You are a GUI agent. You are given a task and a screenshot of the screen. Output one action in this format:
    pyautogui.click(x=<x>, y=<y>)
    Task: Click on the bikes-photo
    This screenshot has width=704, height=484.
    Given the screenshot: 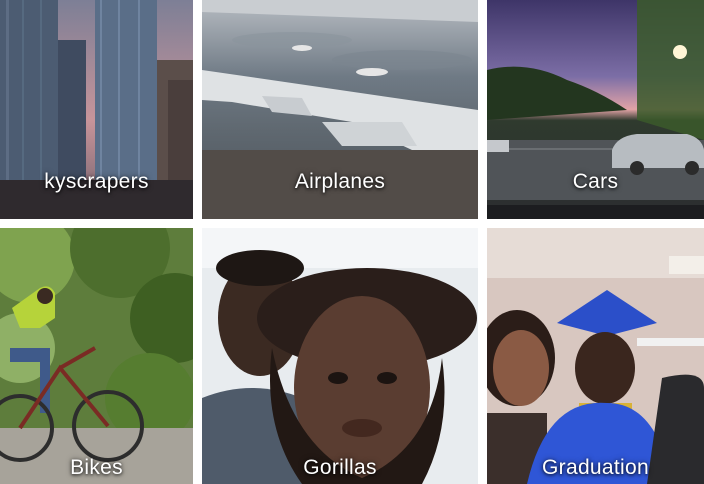 What is the action you would take?
    pyautogui.click(x=96, y=356)
    